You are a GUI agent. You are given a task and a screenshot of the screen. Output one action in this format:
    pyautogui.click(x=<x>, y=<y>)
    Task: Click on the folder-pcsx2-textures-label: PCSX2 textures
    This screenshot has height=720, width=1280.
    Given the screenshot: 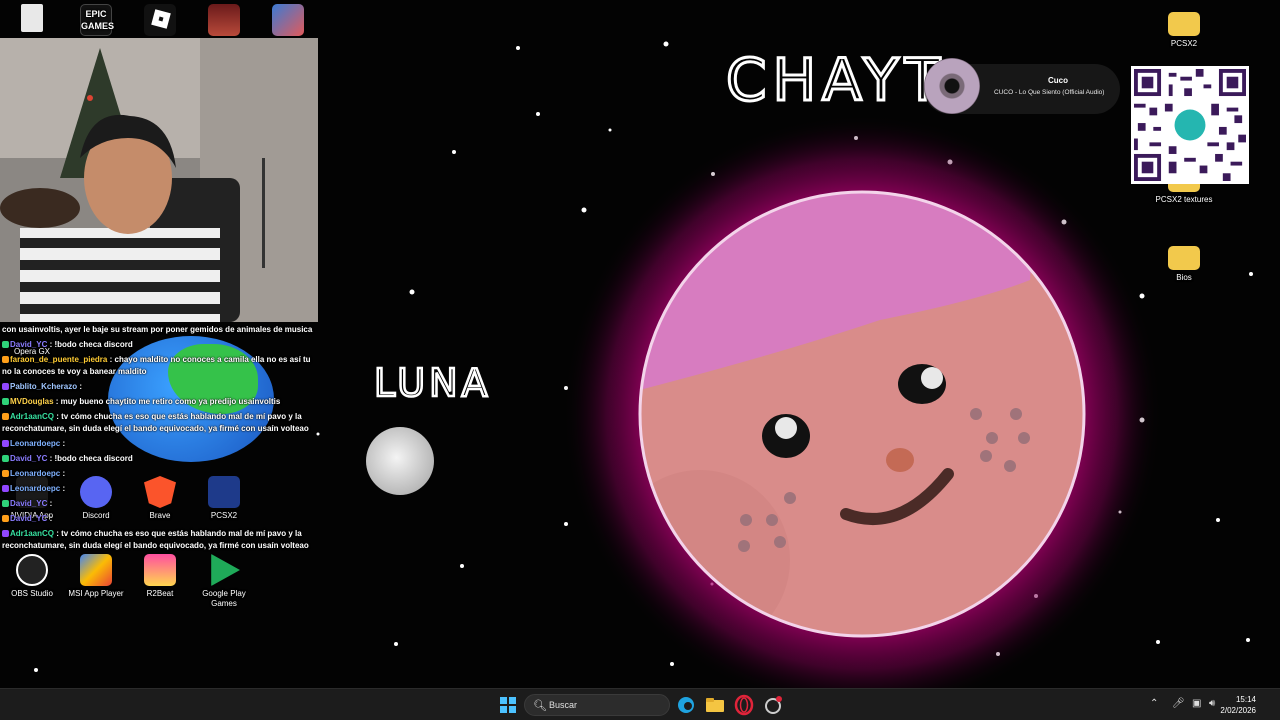 What is the action you would take?
    pyautogui.click(x=1184, y=199)
    